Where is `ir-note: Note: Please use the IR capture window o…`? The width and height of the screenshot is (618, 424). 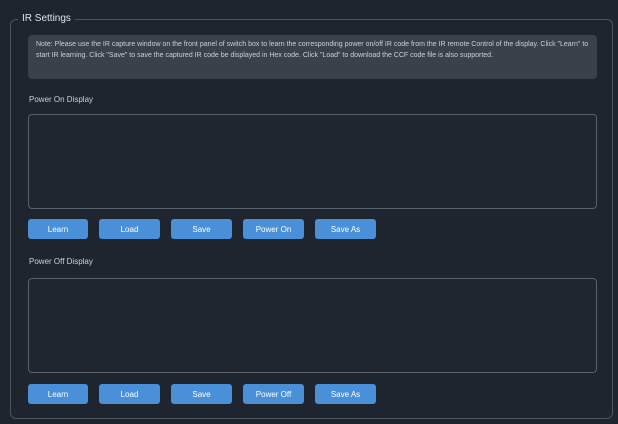 ir-note: Note: Please use the IR capture window o… is located at coordinates (312, 57).